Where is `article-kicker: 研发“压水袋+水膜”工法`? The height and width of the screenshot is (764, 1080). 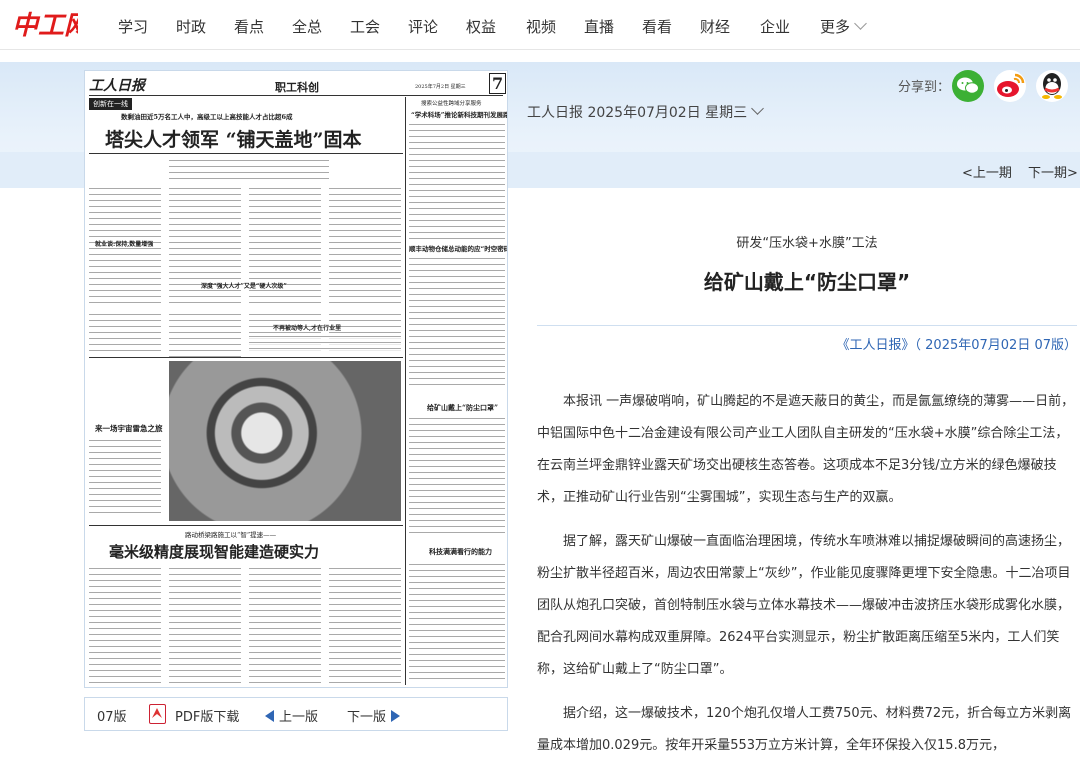 article-kicker: 研发“压水袋+水膜”工法 is located at coordinates (807, 243).